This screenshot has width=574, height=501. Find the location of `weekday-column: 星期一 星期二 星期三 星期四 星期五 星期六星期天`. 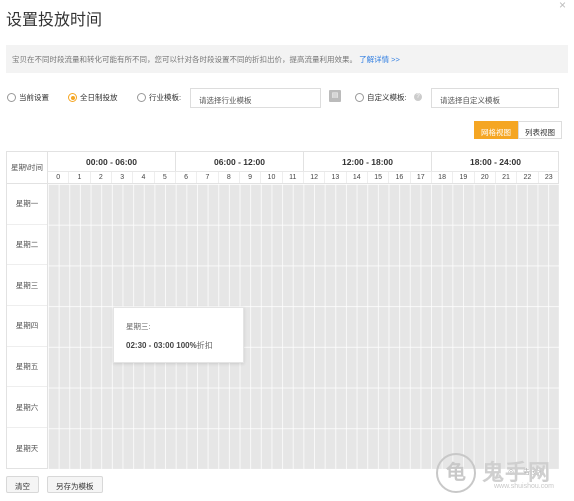

weekday-column: 星期一 星期二 星期三 星期四 星期五 星期六星期天 is located at coordinates (27, 326).